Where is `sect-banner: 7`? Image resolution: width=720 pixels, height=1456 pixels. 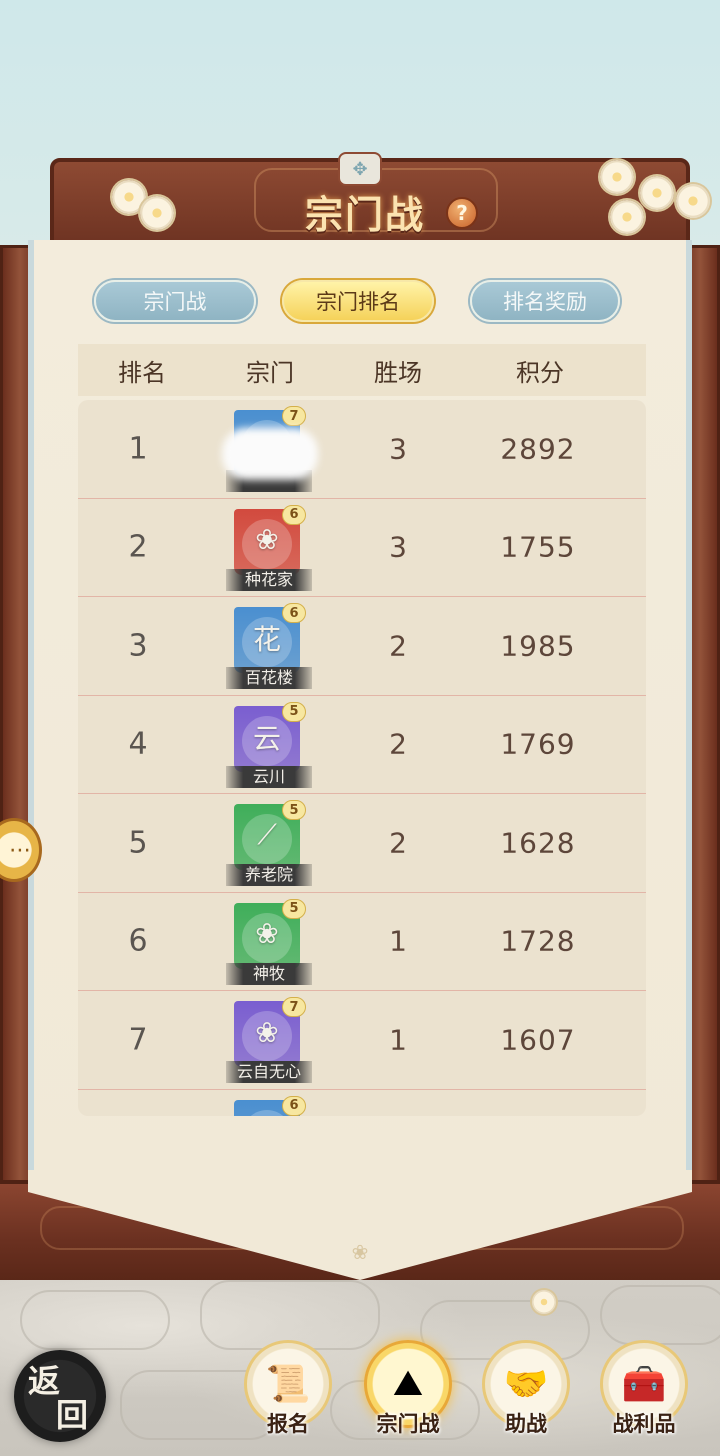
sect-banner: 7 is located at coordinates (270, 449).